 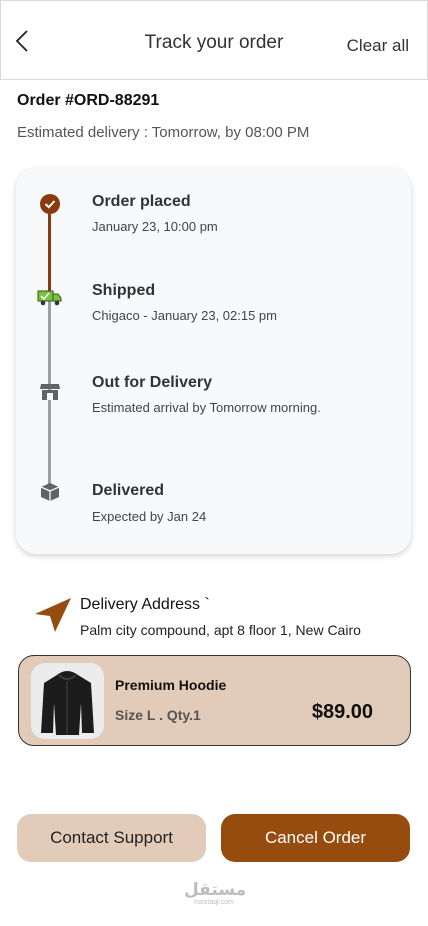 What do you see at coordinates (111, 838) in the screenshot?
I see `contact-support-button: Contact Support` at bounding box center [111, 838].